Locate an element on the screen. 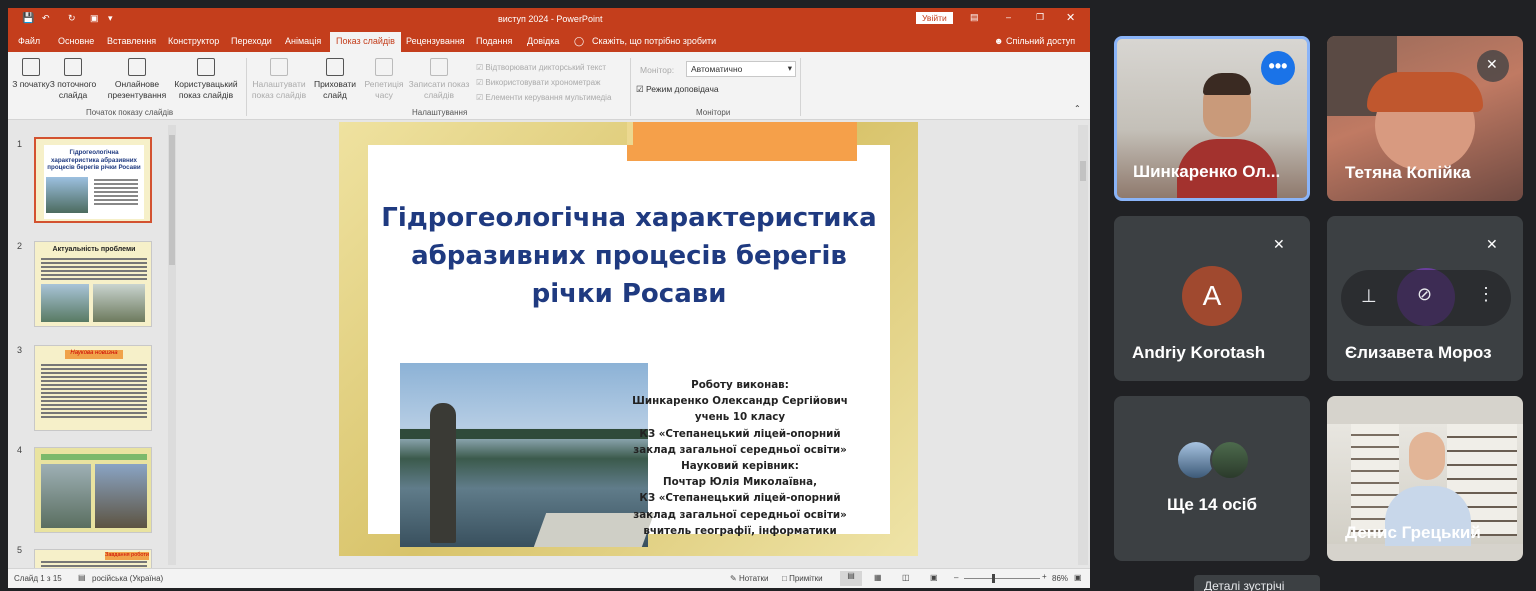 Image resolution: width=1536 pixels, height=591 pixels. timings-checkbox: ☑ Використовувати хронометраж is located at coordinates (551, 82).